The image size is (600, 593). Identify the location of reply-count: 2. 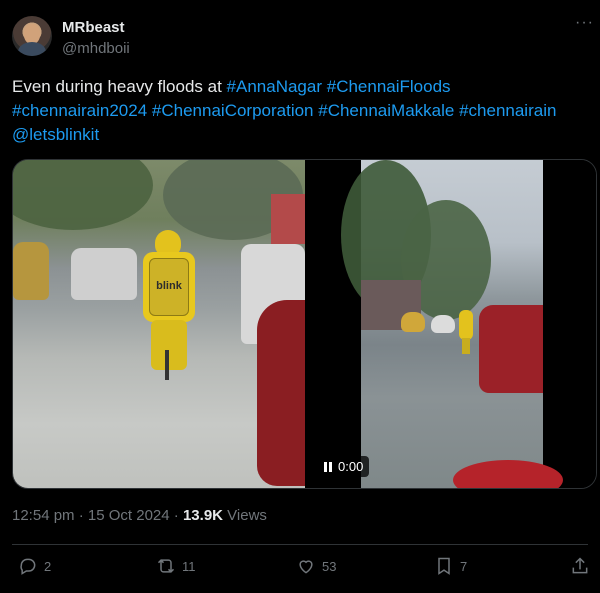
(48, 566).